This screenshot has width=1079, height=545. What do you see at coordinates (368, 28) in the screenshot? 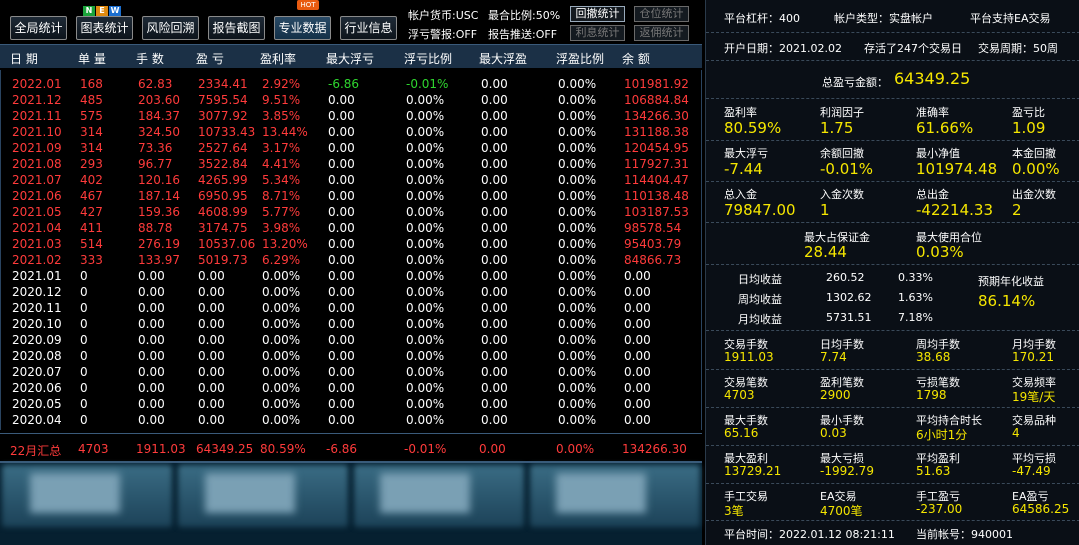
I see `industry-info-button: 行业信息` at bounding box center [368, 28].